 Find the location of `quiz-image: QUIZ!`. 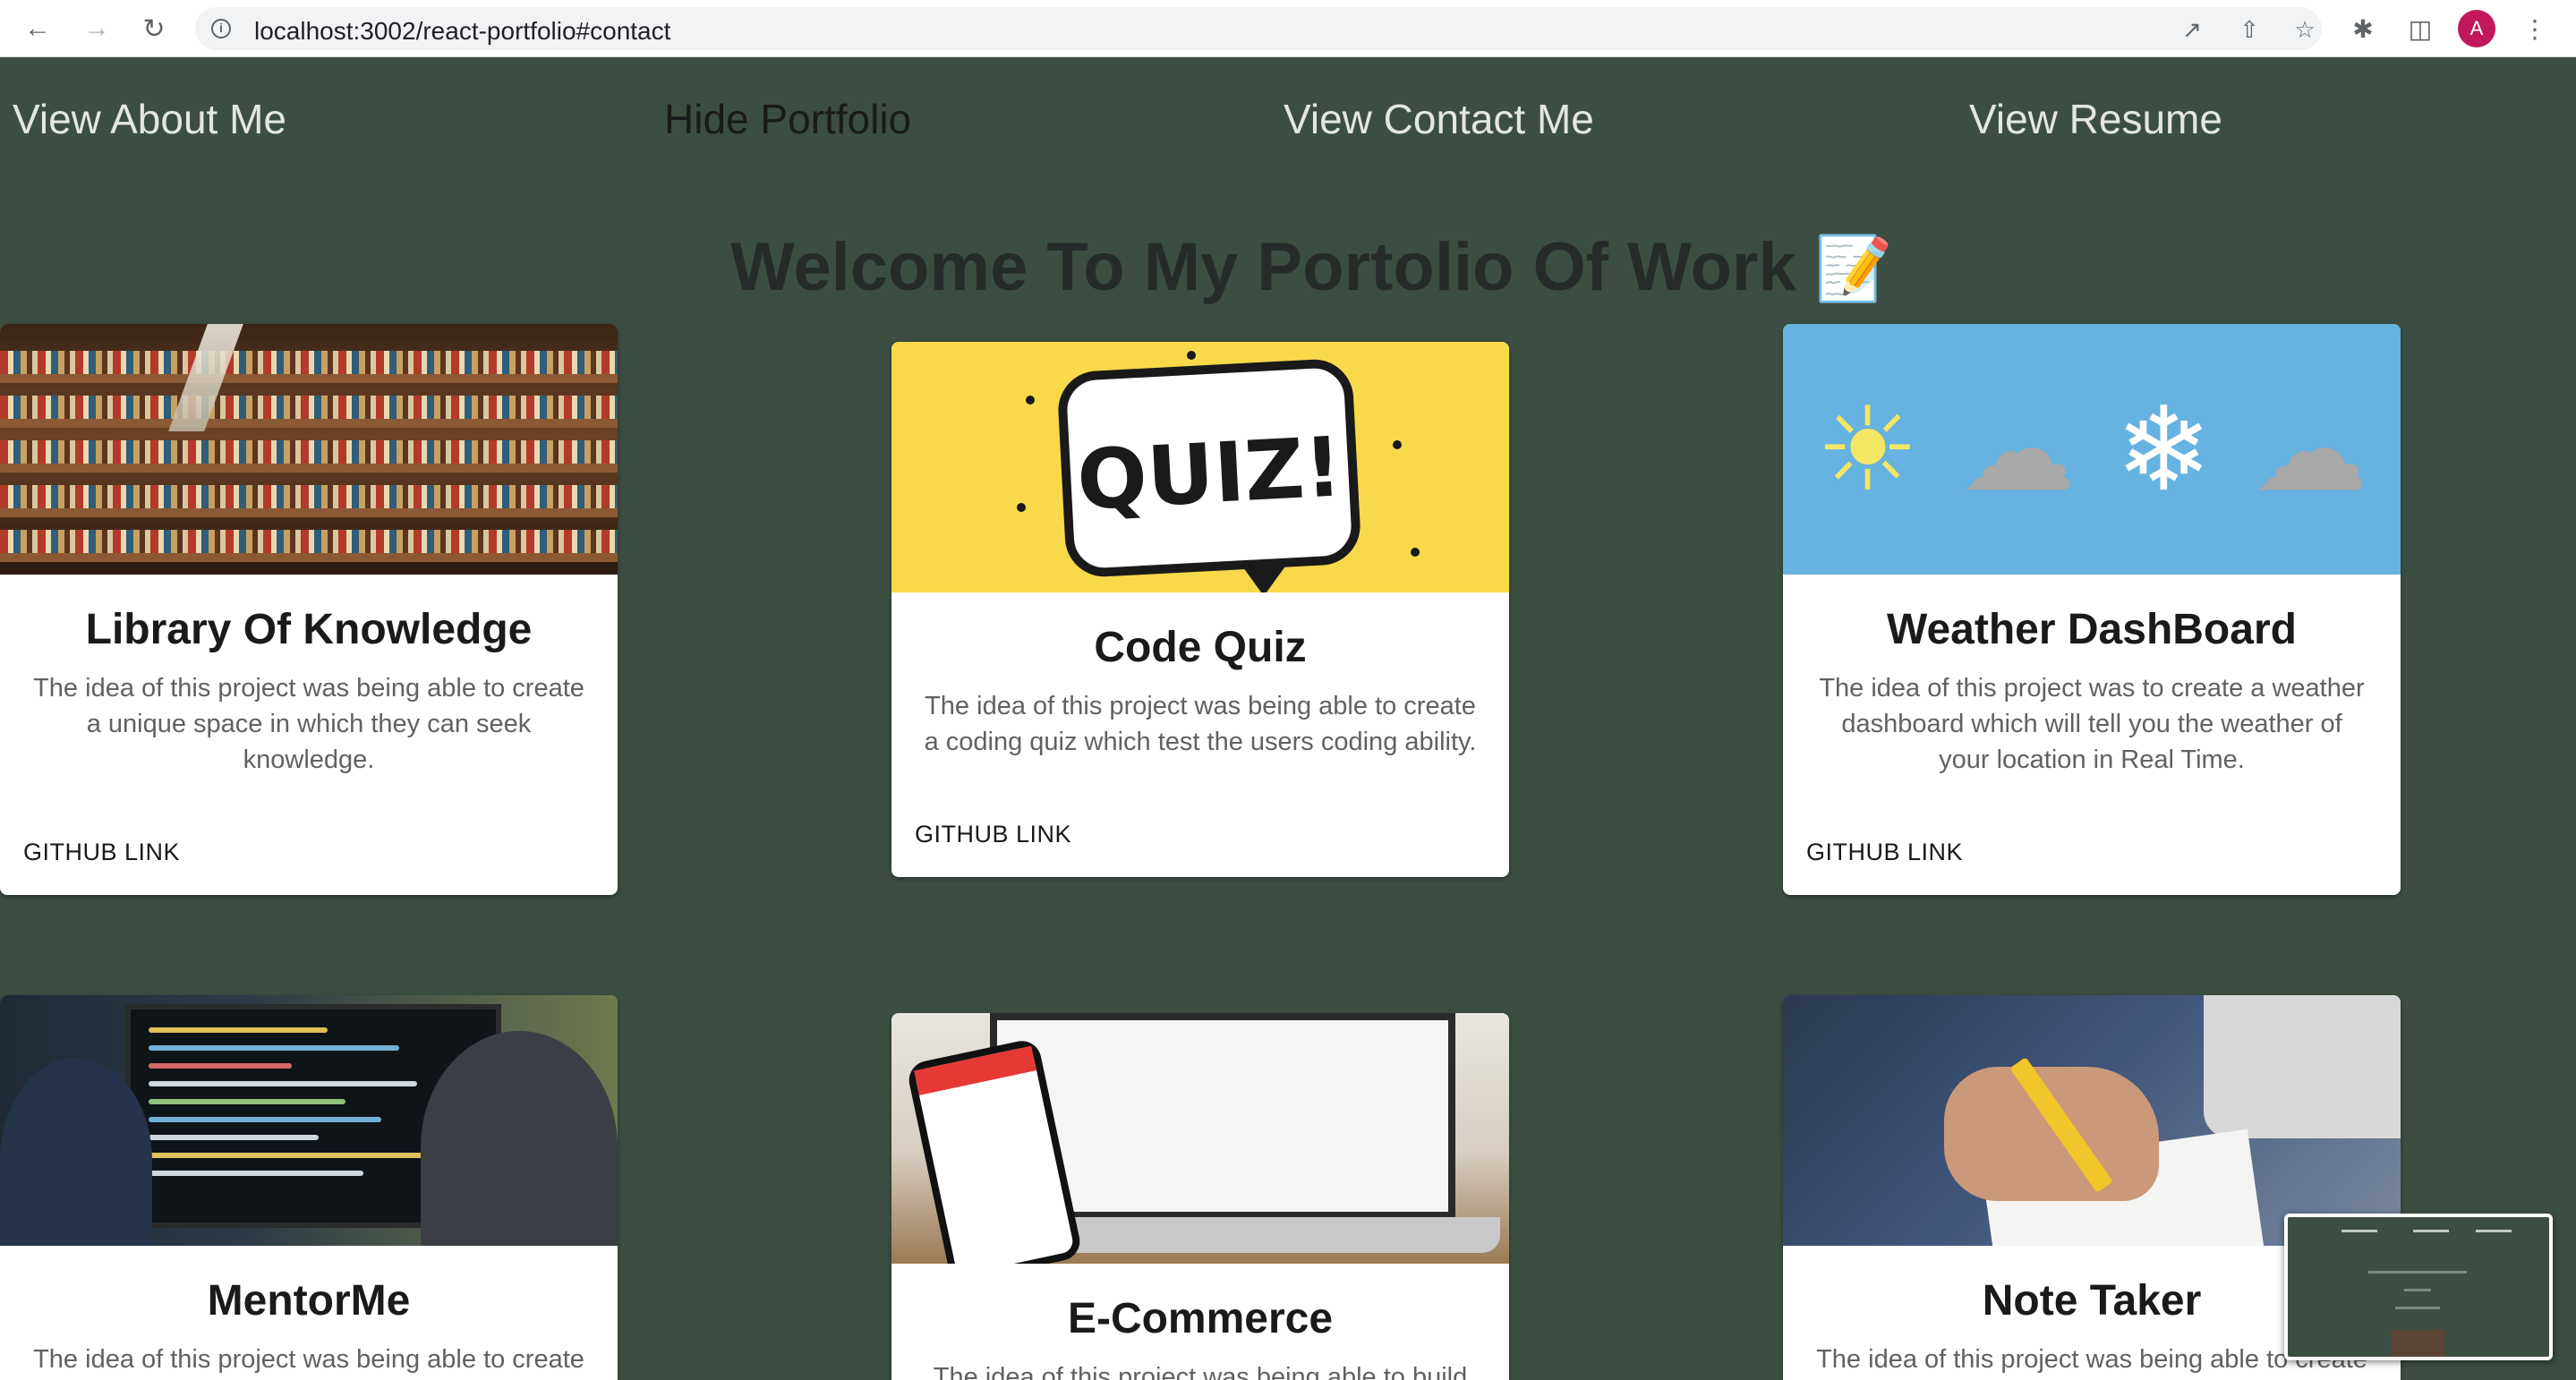

quiz-image: QUIZ! is located at coordinates (1200, 467).